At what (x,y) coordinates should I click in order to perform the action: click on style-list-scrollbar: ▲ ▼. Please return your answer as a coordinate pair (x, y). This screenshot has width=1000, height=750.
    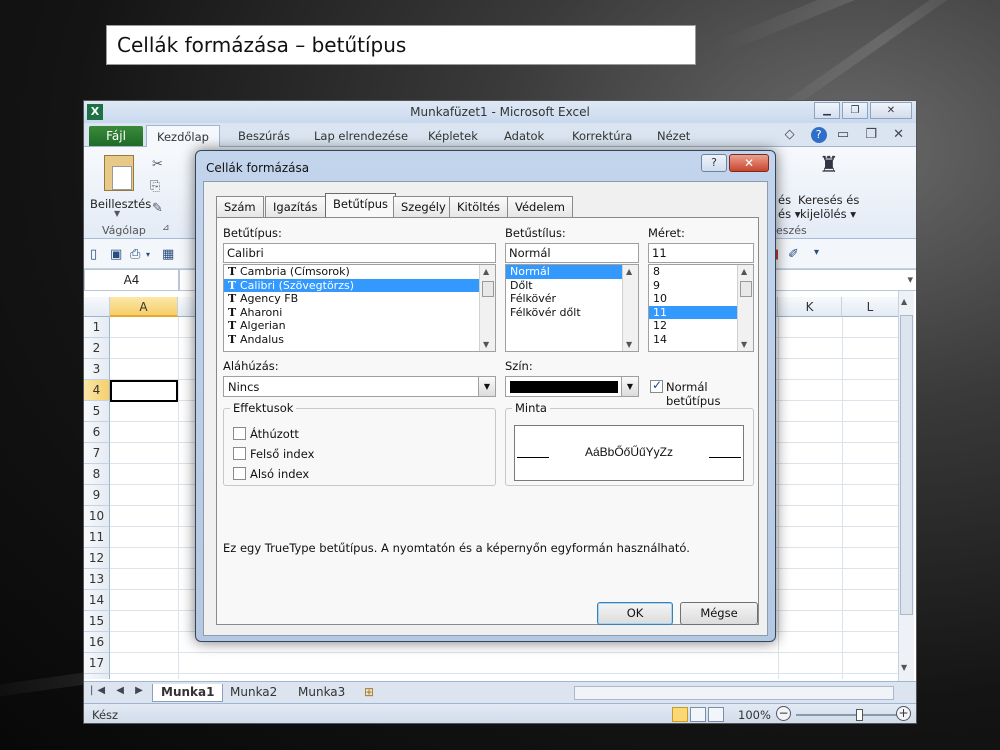
    Looking at the image, I should click on (630, 308).